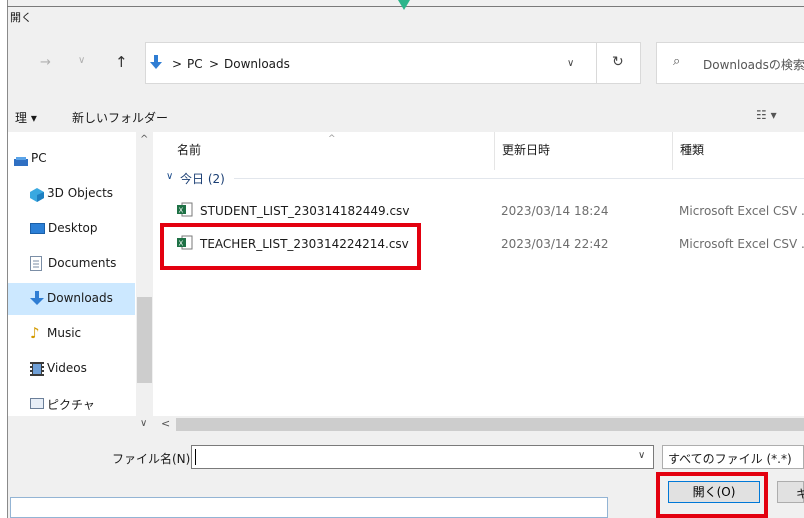  What do you see at coordinates (730, 459) in the screenshot?
I see `filetype-value: すべてのファイル (*.*)` at bounding box center [730, 459].